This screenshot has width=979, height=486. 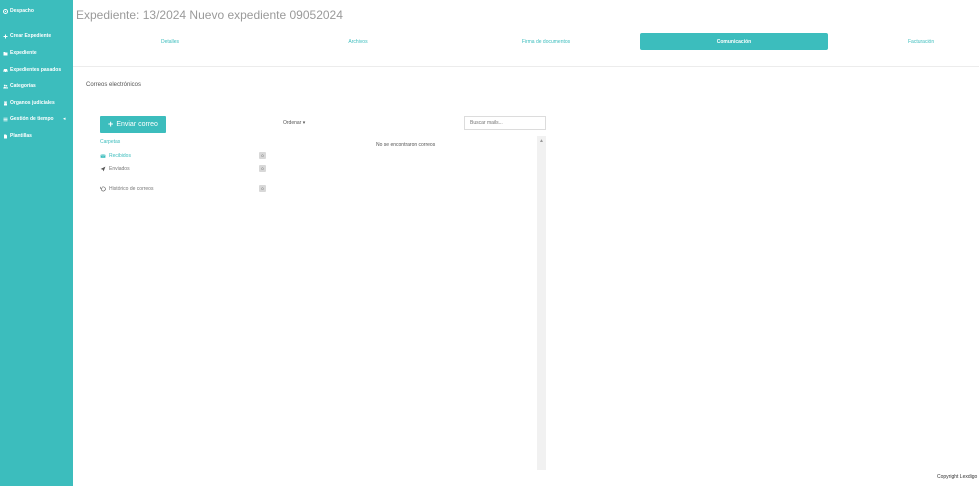 What do you see at coordinates (5, 70) in the screenshot?
I see `car-icon` at bounding box center [5, 70].